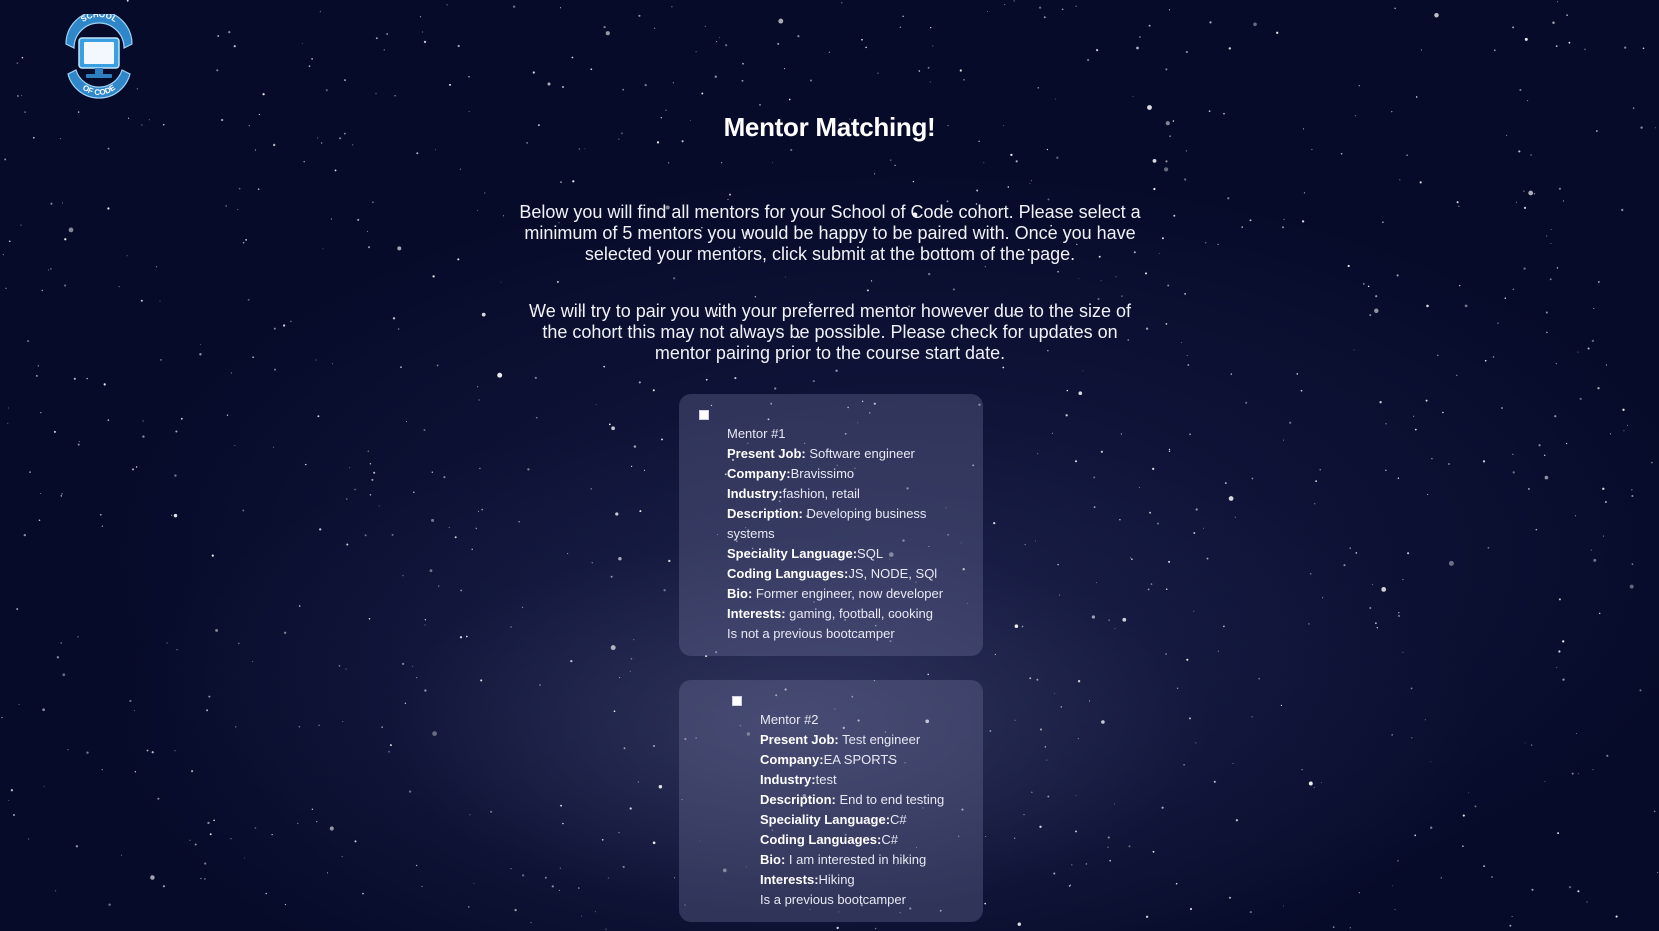 Image resolution: width=1659 pixels, height=931 pixels. What do you see at coordinates (852, 799) in the screenshot?
I see `mentor-description: Description: End to end testing` at bounding box center [852, 799].